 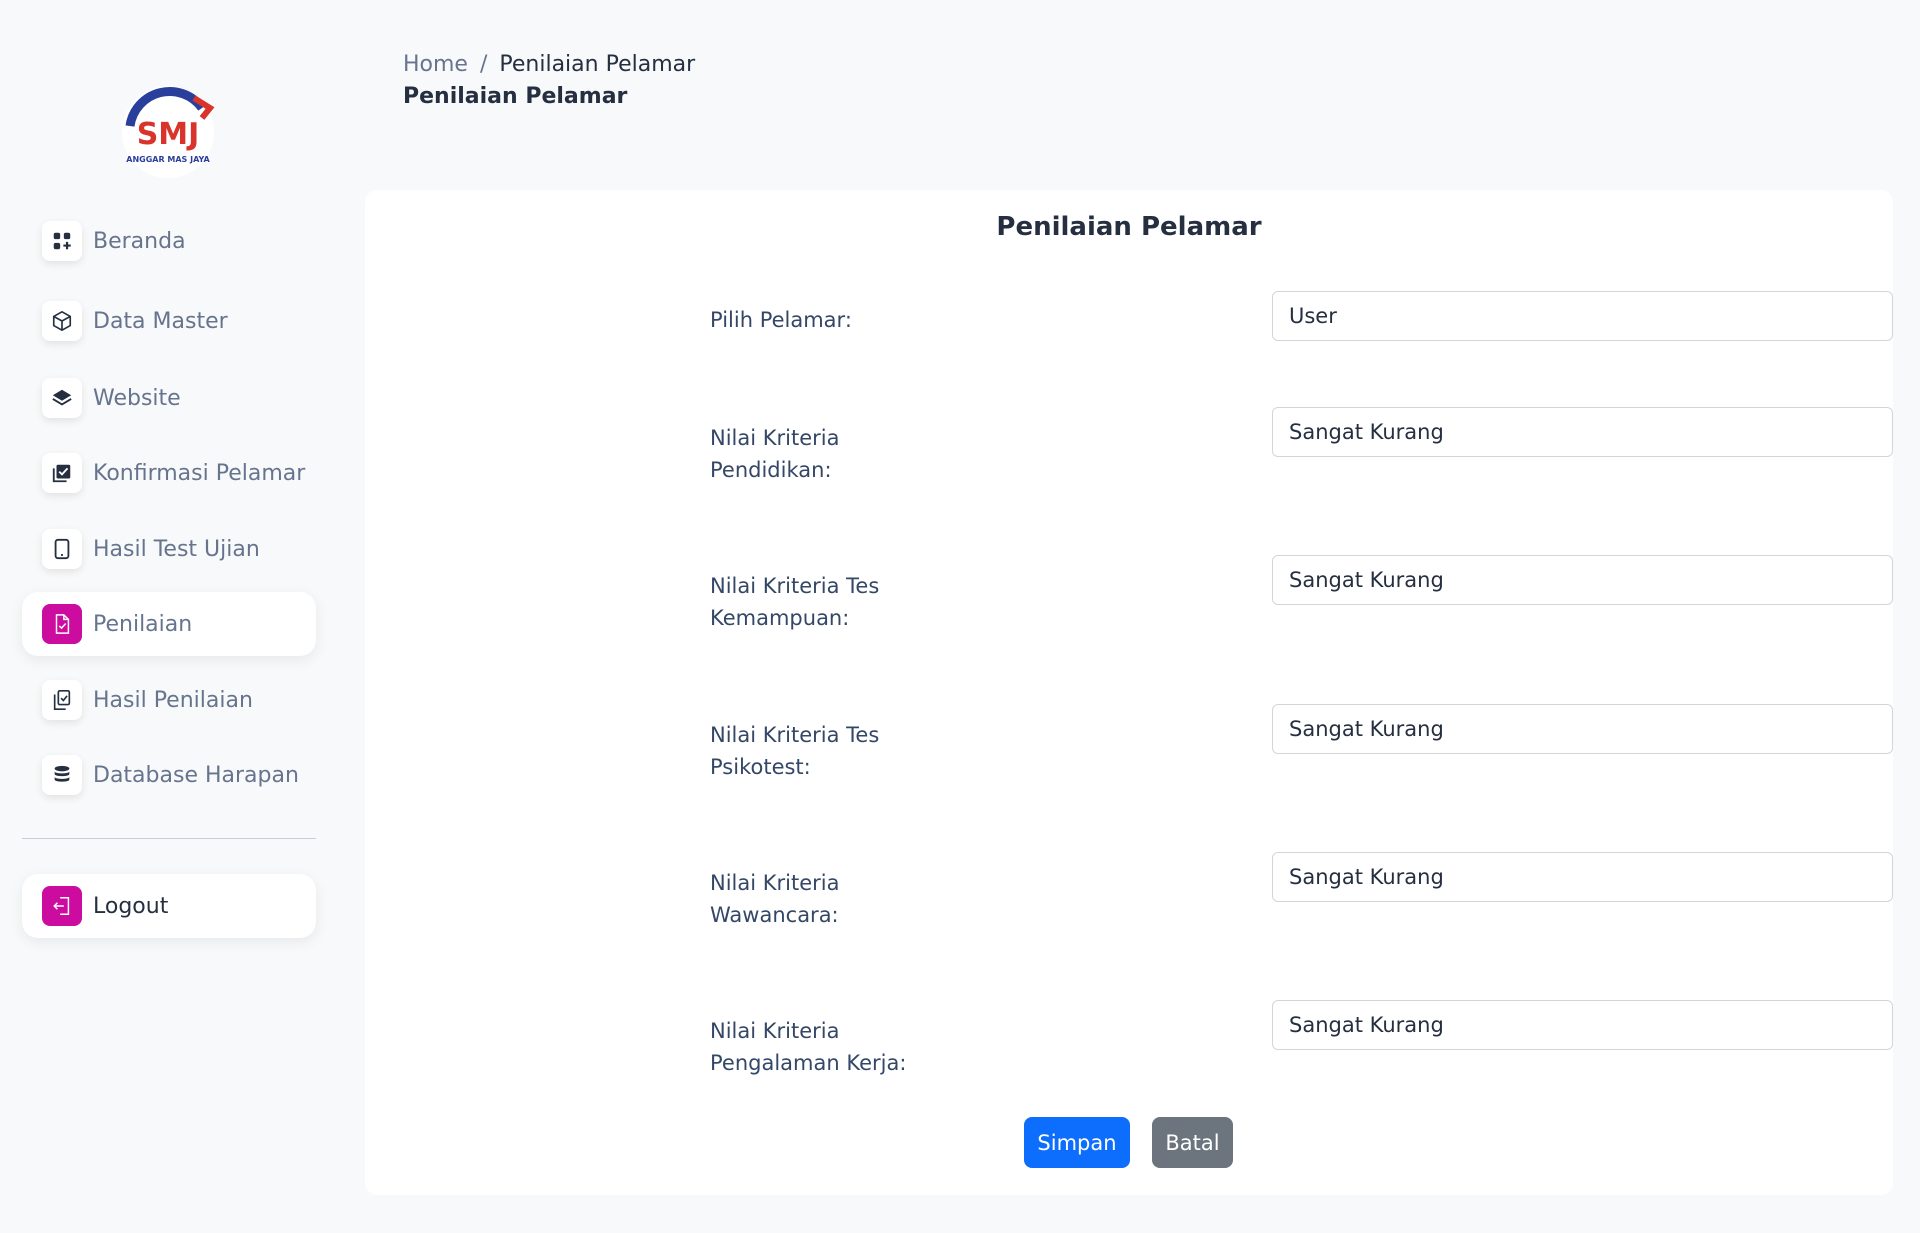 I want to click on svg-text: SMJ, so click(x=168, y=134).